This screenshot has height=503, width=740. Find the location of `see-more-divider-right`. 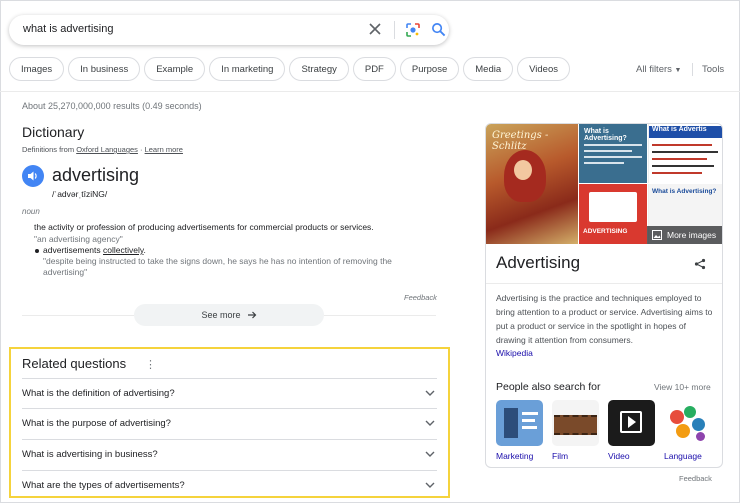

see-more-divider-right is located at coordinates (380, 315).